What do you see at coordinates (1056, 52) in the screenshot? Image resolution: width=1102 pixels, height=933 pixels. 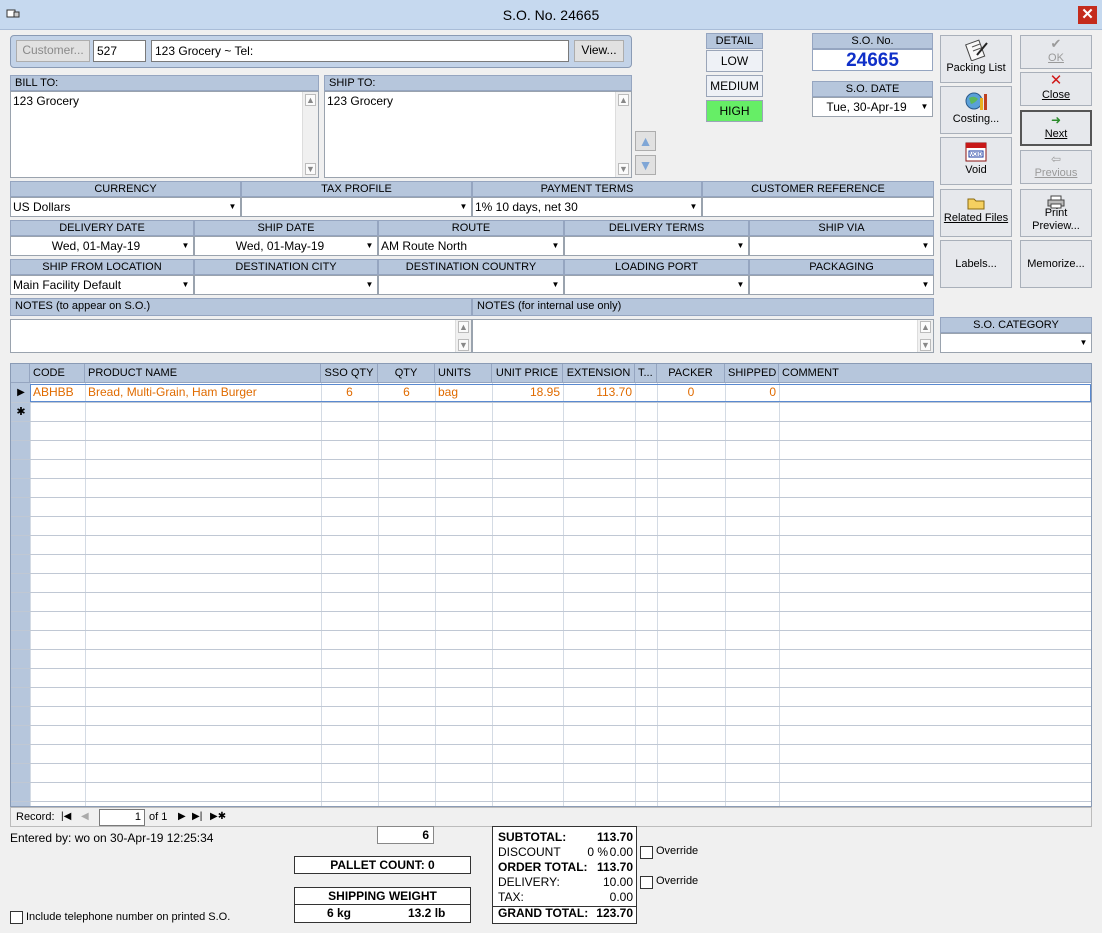 I see `ok-button: ✔ OK` at bounding box center [1056, 52].